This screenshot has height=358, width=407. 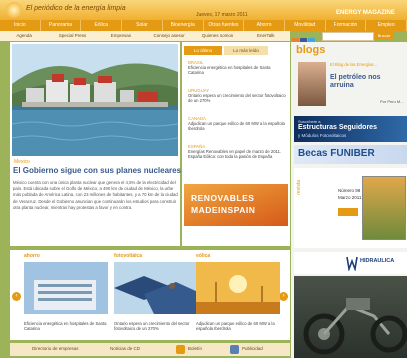 What do you see at coordinates (20, 25) in the screenshot?
I see `nav-item-inicio: Inicio` at bounding box center [20, 25].